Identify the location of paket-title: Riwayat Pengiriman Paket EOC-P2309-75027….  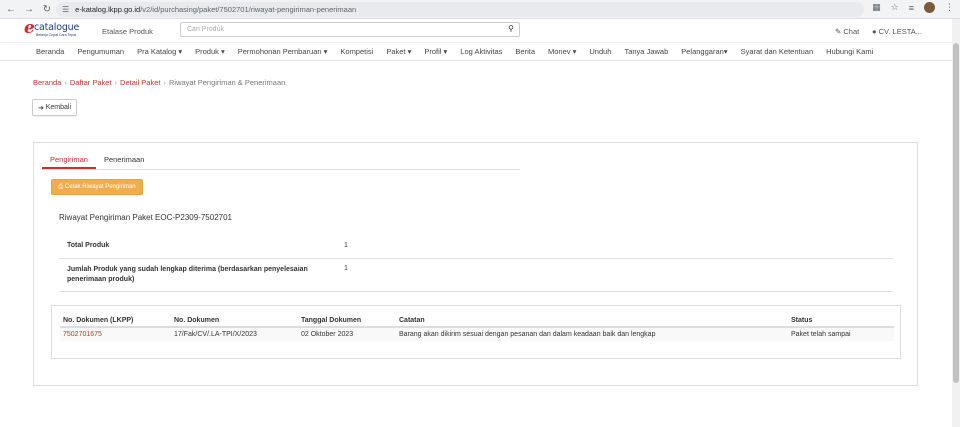
(145, 217).